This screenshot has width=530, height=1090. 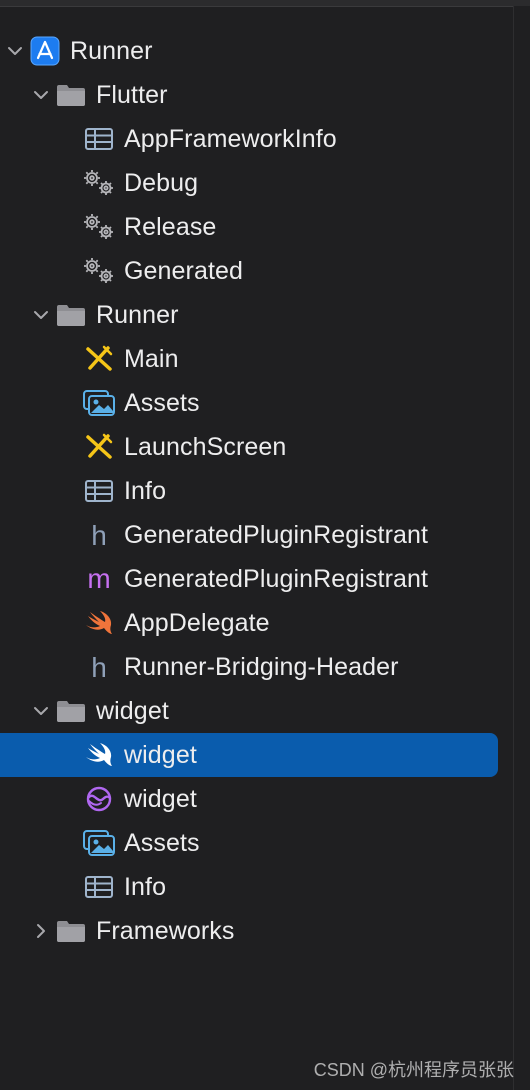 What do you see at coordinates (249, 931) in the screenshot?
I see `tree-row-frameworks-folder: Frameworks` at bounding box center [249, 931].